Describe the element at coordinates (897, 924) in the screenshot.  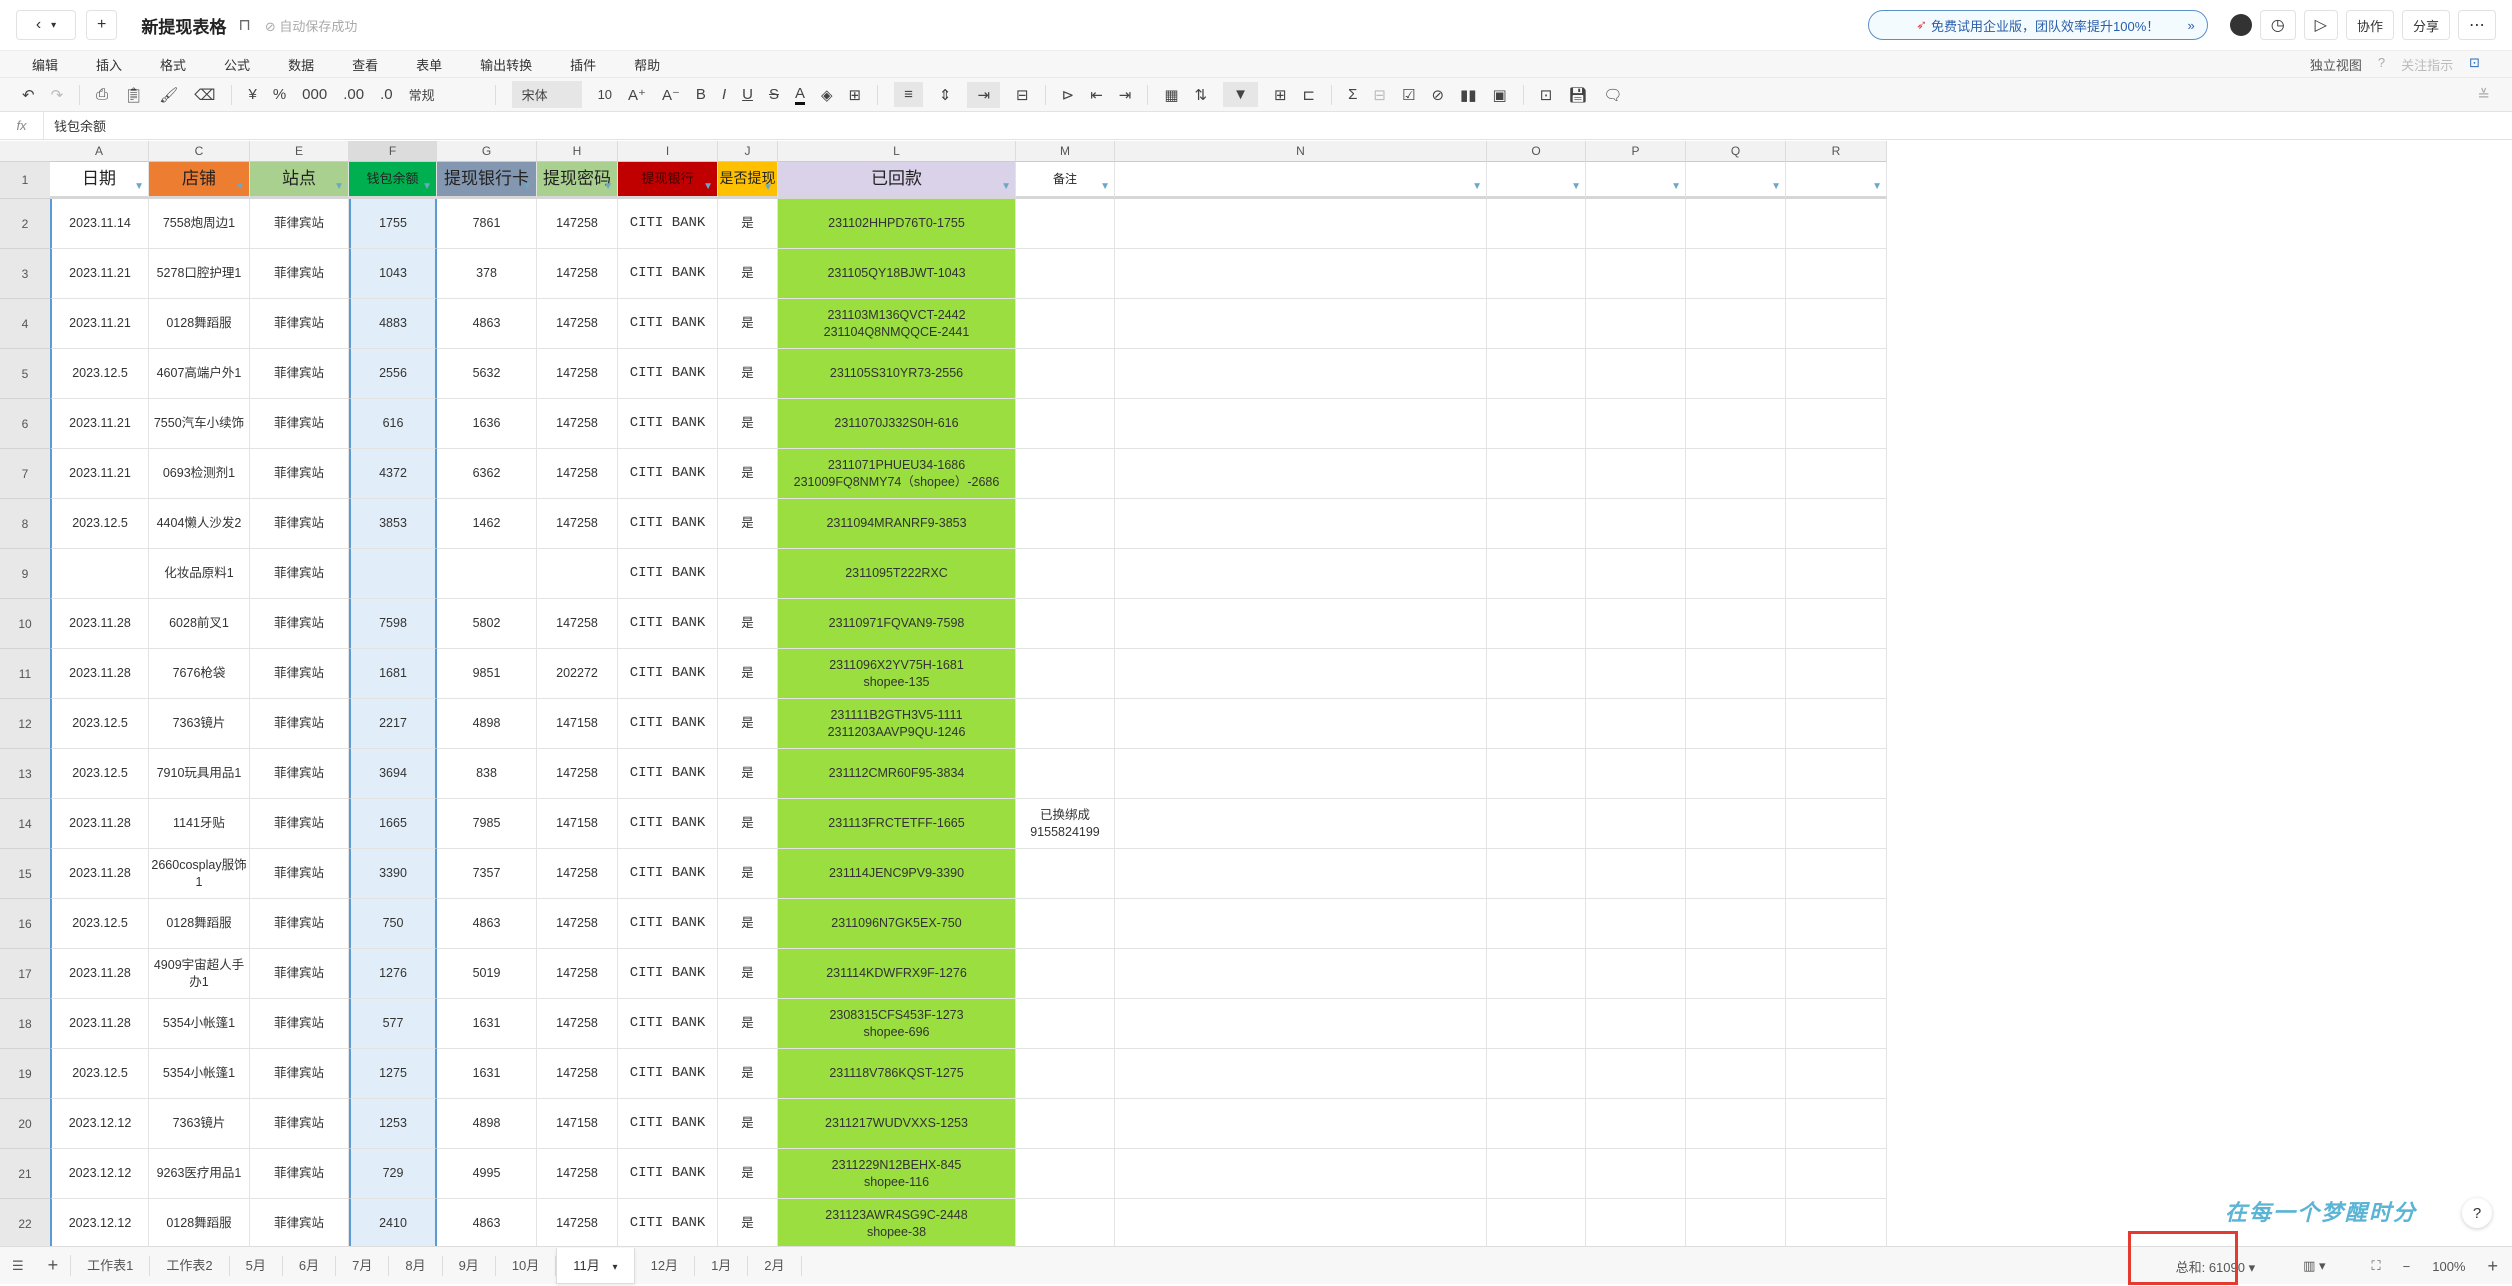
I see `table-cell: 2311096N7GK5EX-750` at that location.